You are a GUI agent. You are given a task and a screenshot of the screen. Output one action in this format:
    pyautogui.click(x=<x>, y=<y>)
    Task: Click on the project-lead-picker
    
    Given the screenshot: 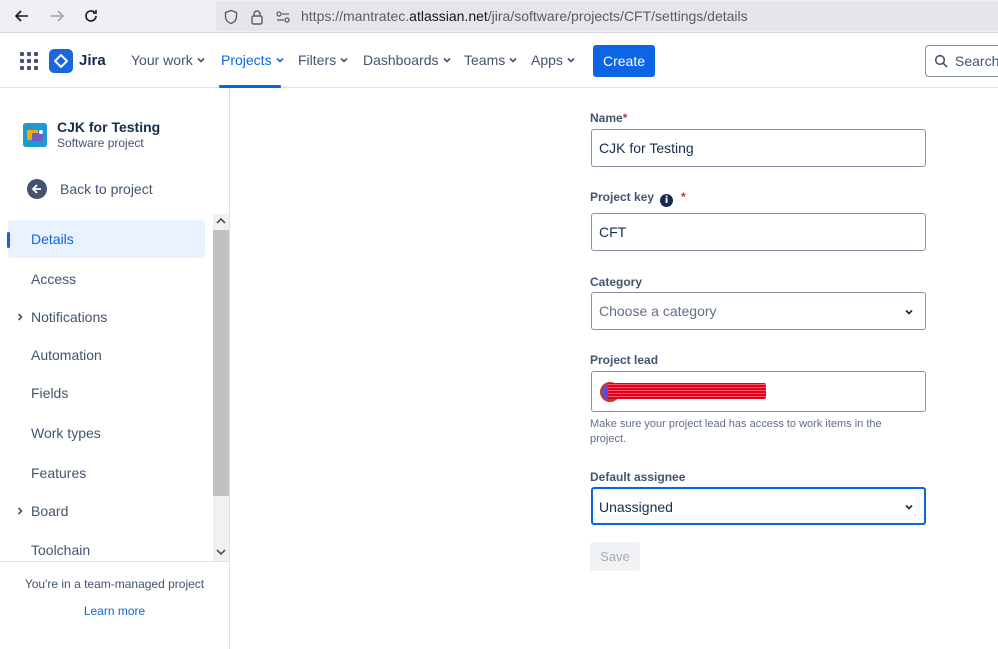 What is the action you would take?
    pyautogui.click(x=758, y=391)
    